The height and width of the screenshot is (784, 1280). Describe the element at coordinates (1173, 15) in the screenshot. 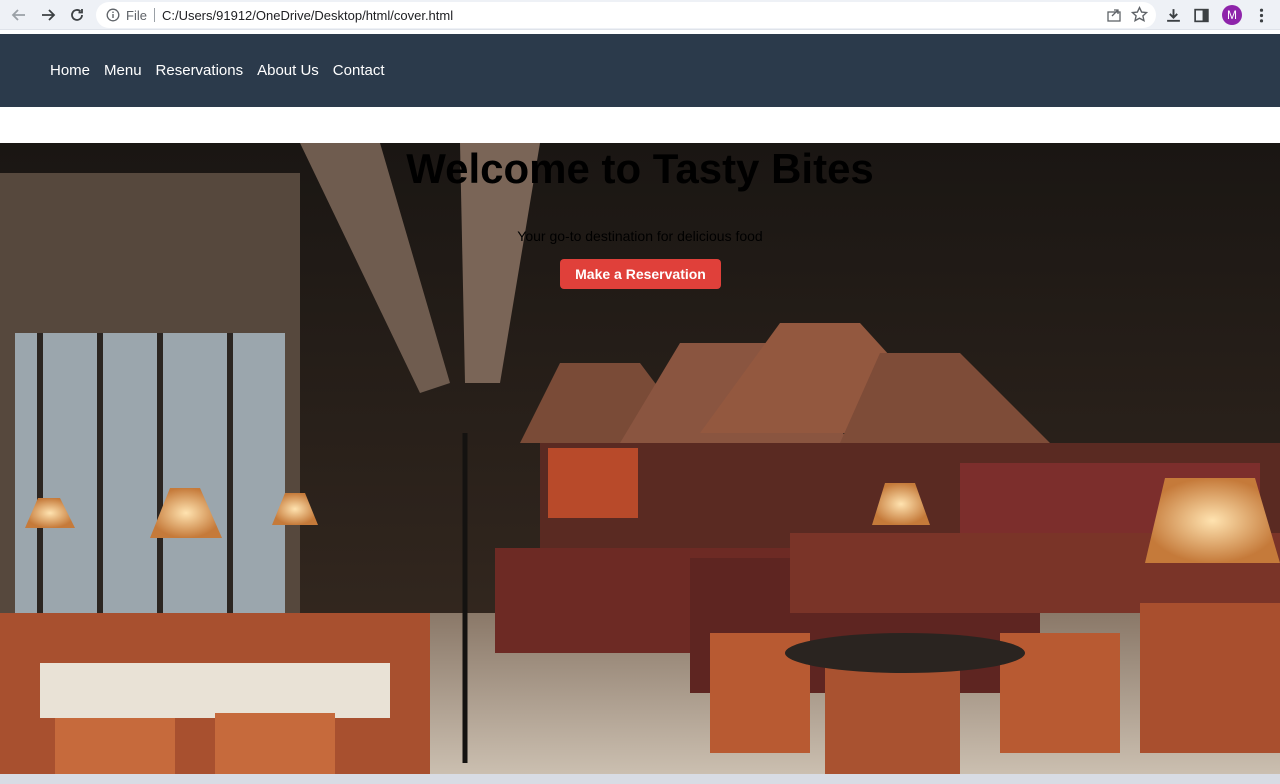

I see `download-icon` at that location.